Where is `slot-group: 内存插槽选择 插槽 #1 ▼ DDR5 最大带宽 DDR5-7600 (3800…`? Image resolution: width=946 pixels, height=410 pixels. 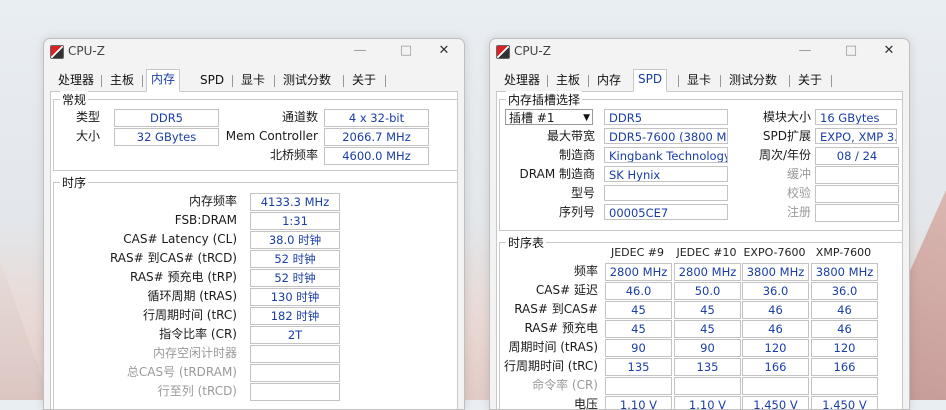 slot-group: 内存插槽选择 插槽 #1 ▼ DDR5 最大带宽 DDR5-7600 (3800… is located at coordinates (701, 161).